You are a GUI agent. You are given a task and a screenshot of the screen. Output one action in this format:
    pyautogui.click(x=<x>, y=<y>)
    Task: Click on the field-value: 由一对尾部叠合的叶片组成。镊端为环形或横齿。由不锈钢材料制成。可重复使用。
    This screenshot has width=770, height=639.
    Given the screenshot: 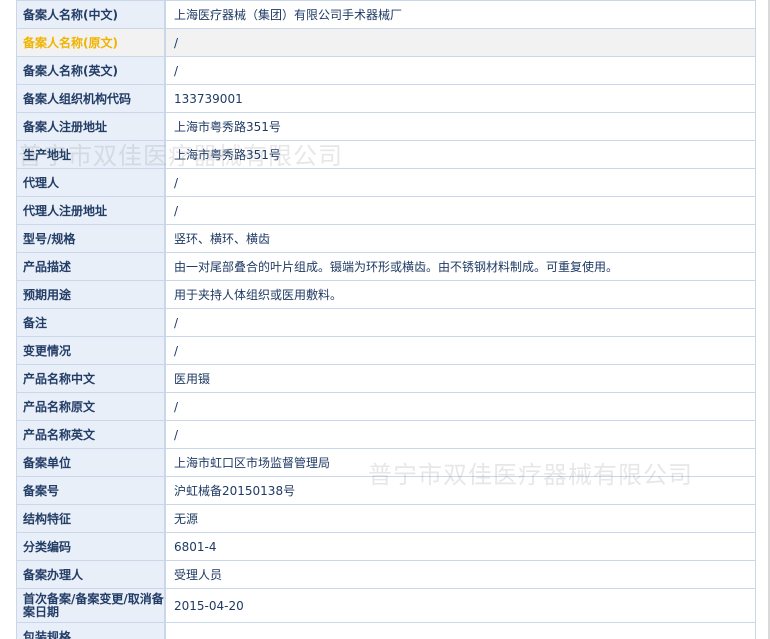 What is the action you would take?
    pyautogui.click(x=460, y=266)
    